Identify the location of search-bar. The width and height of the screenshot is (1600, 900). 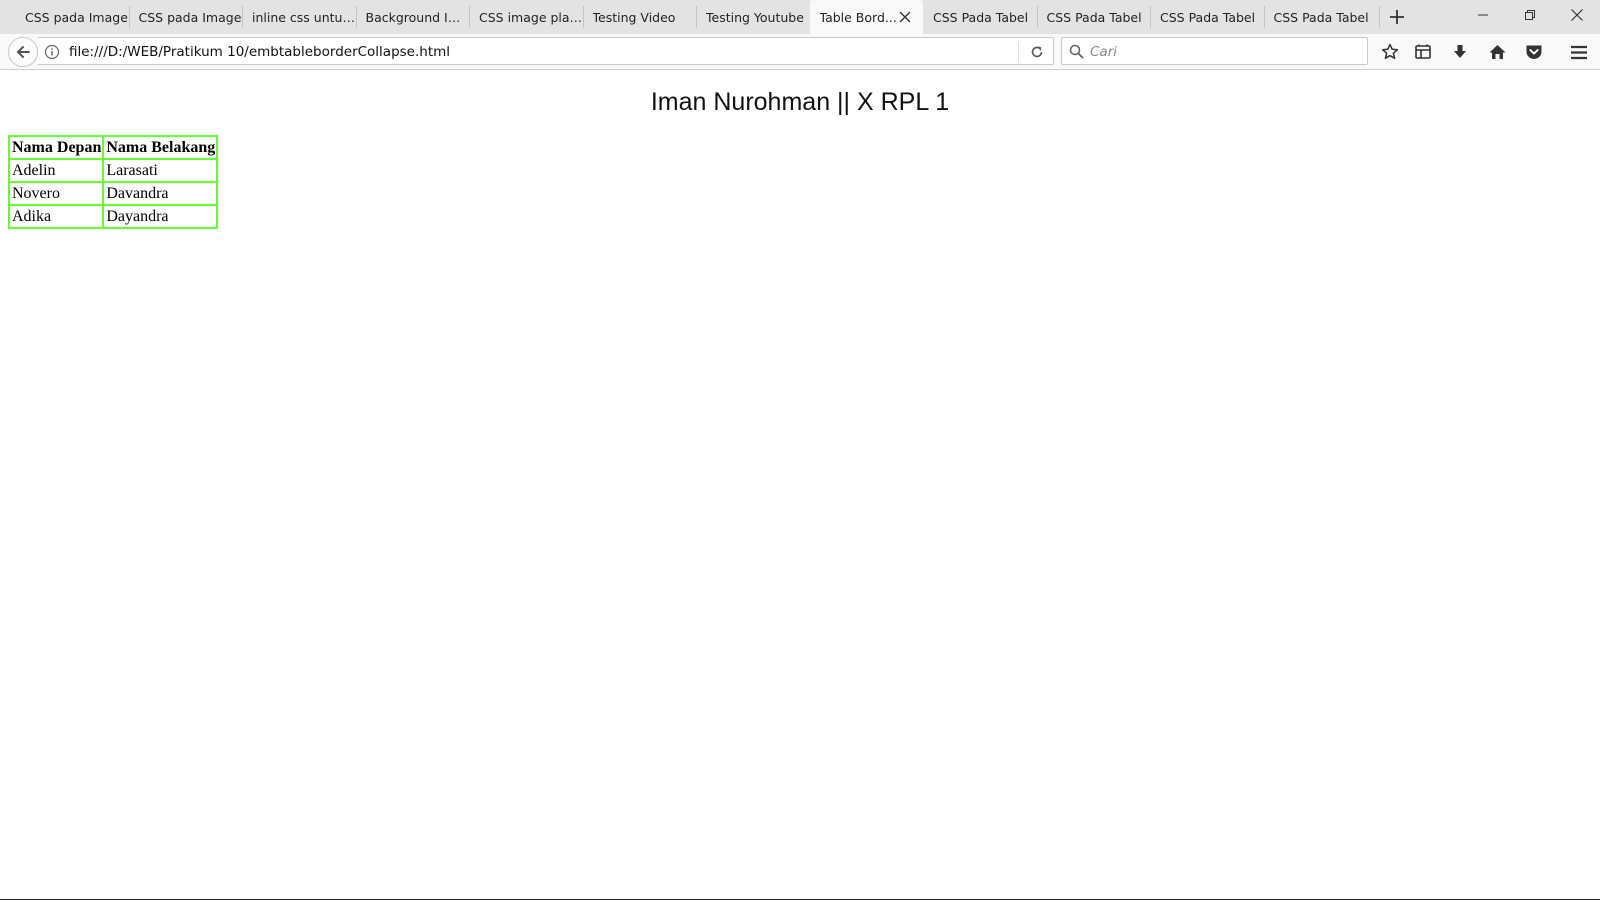
(1214, 51).